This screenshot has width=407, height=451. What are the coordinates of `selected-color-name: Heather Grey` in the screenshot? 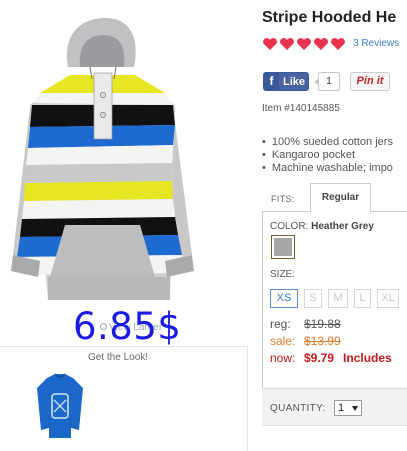 It's located at (342, 226).